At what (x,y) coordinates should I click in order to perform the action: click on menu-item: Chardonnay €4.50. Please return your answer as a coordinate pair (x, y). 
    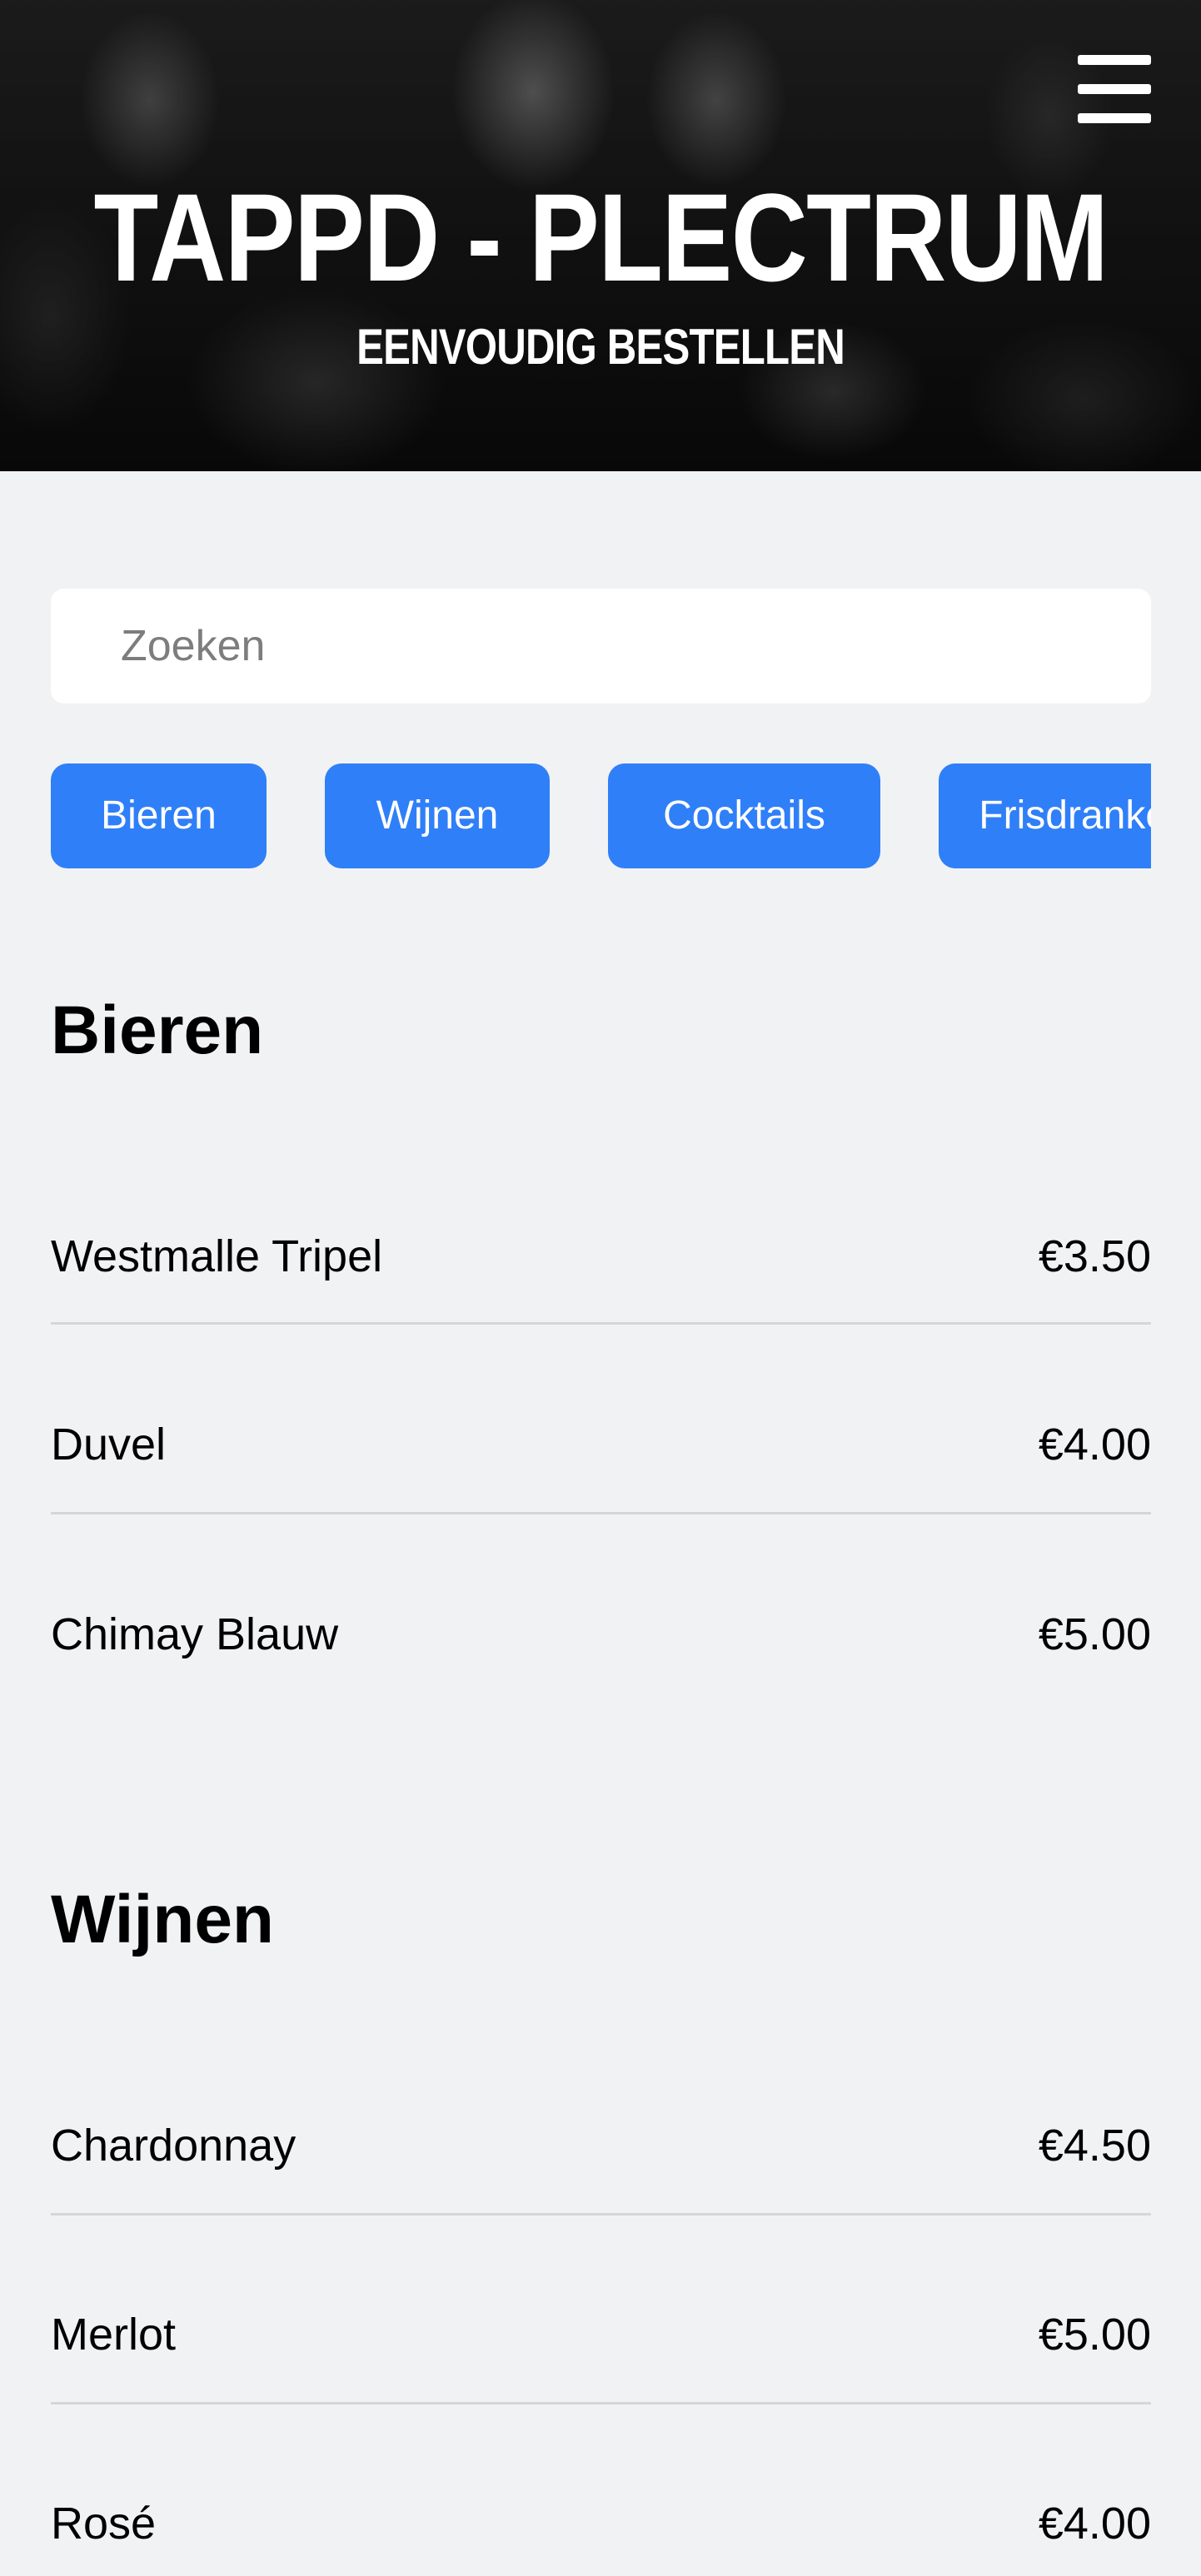
    Looking at the image, I should click on (601, 2145).